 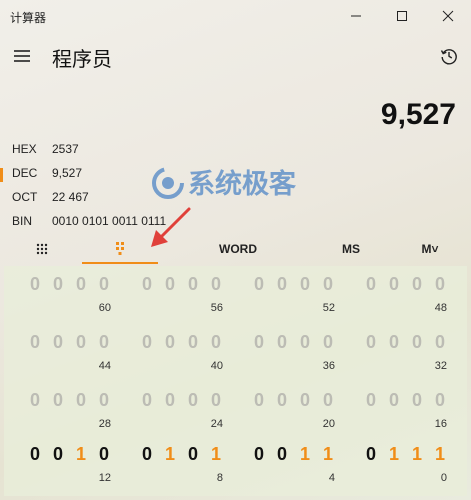 I want to click on bit-position-label: 0, so click(x=443, y=478).